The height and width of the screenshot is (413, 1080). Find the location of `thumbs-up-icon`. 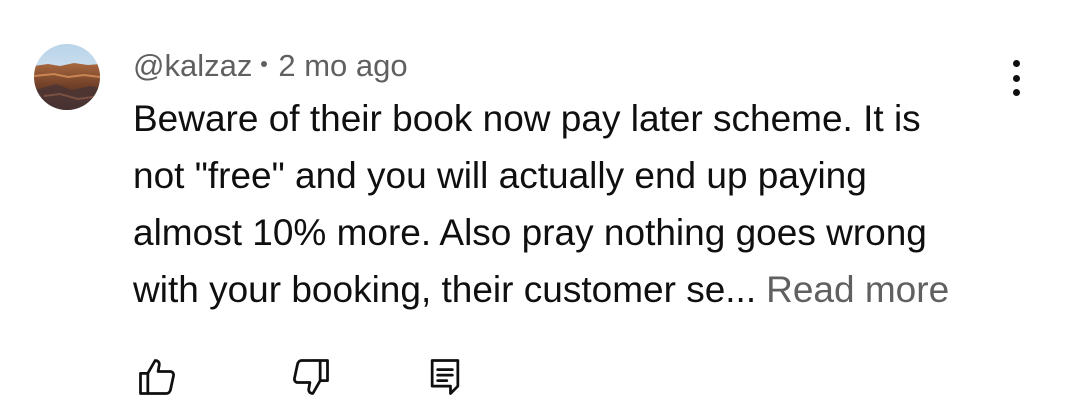

thumbs-up-icon is located at coordinates (157, 377).